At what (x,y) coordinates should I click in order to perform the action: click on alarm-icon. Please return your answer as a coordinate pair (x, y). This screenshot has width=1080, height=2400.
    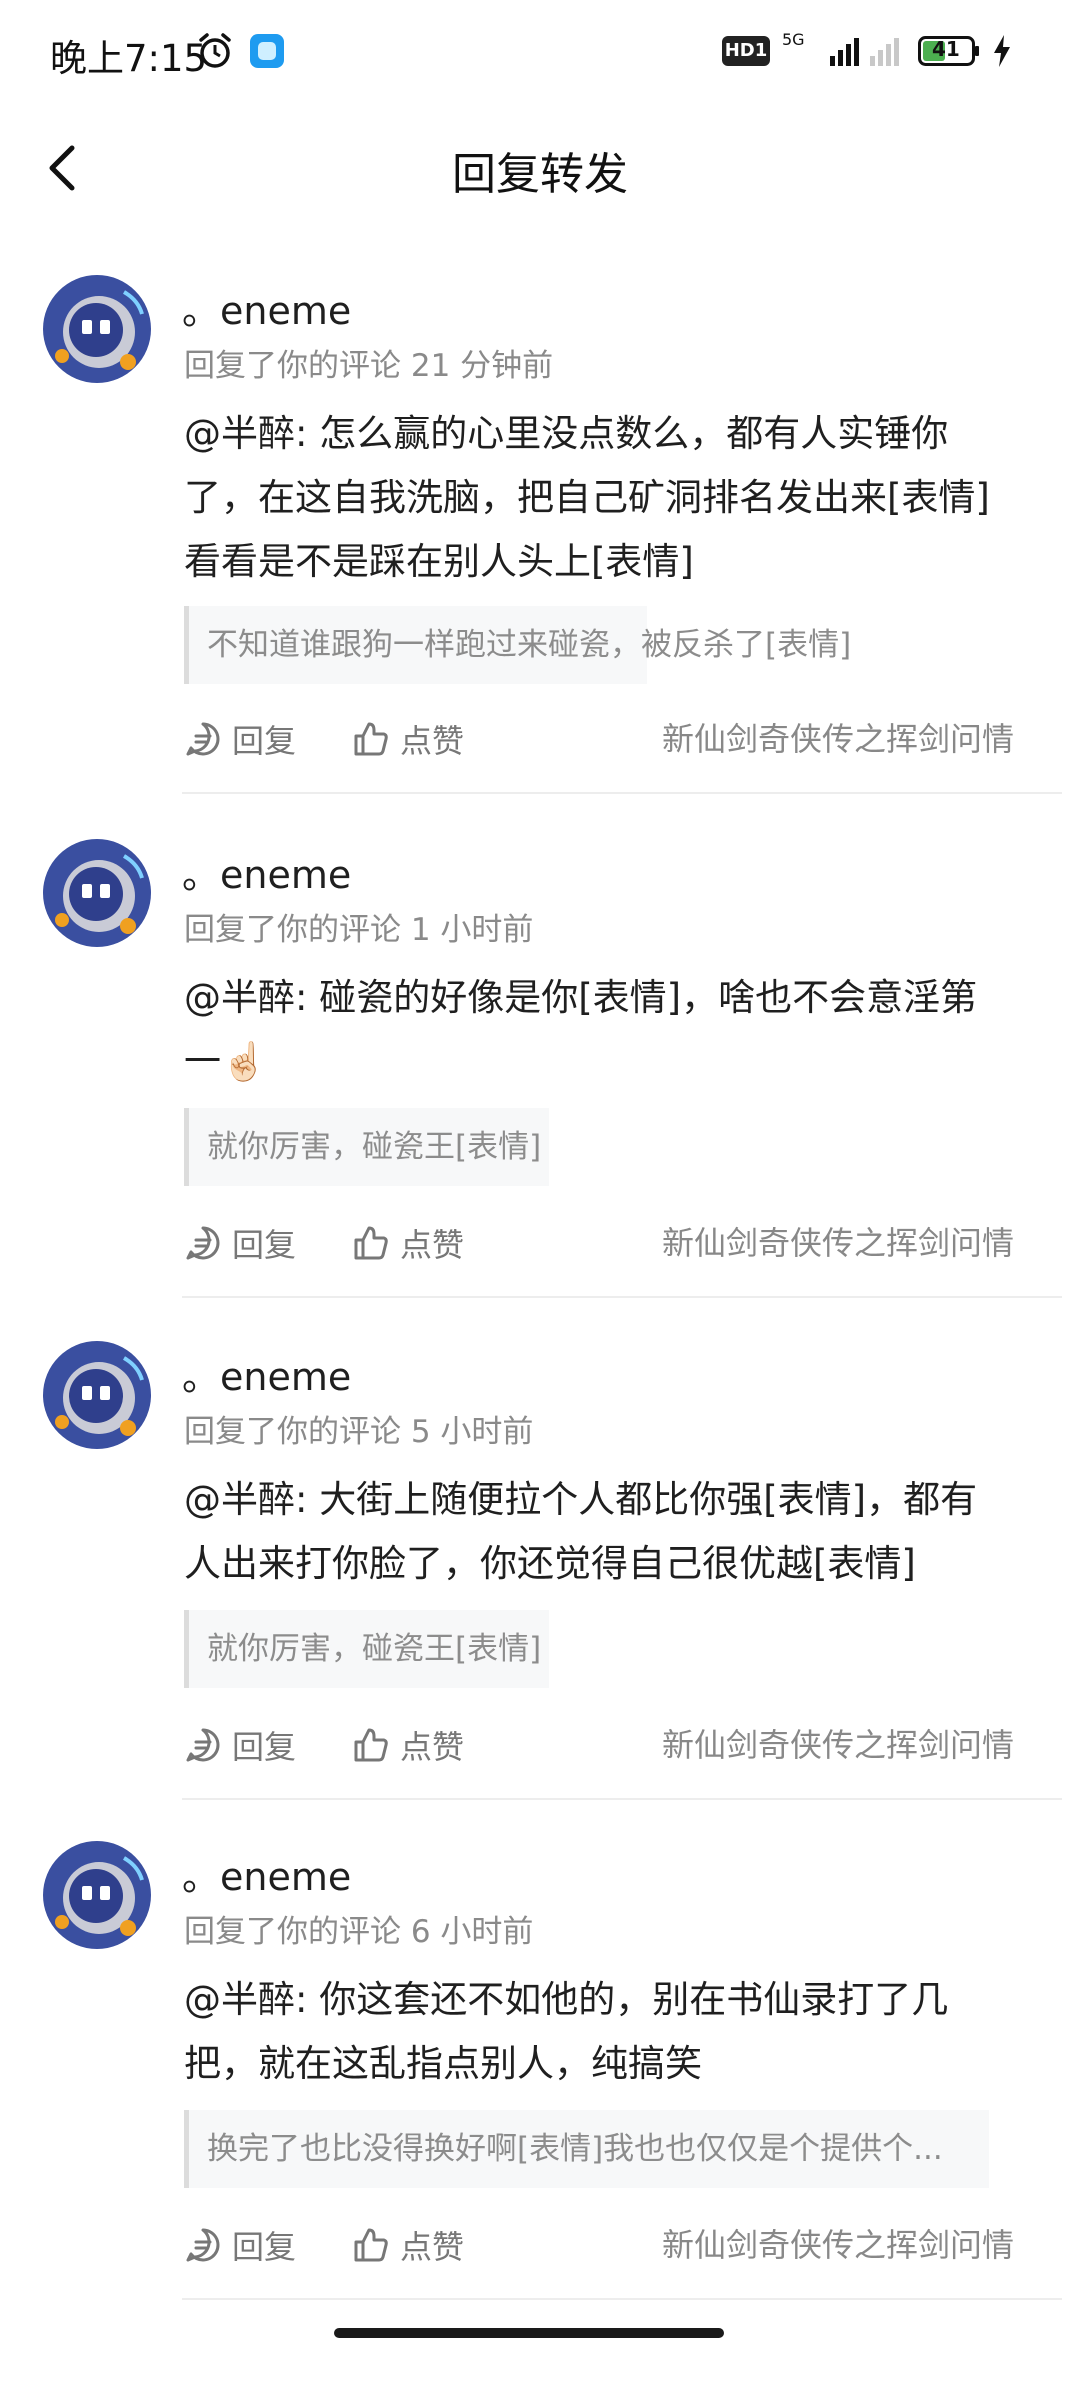
    Looking at the image, I should click on (215, 50).